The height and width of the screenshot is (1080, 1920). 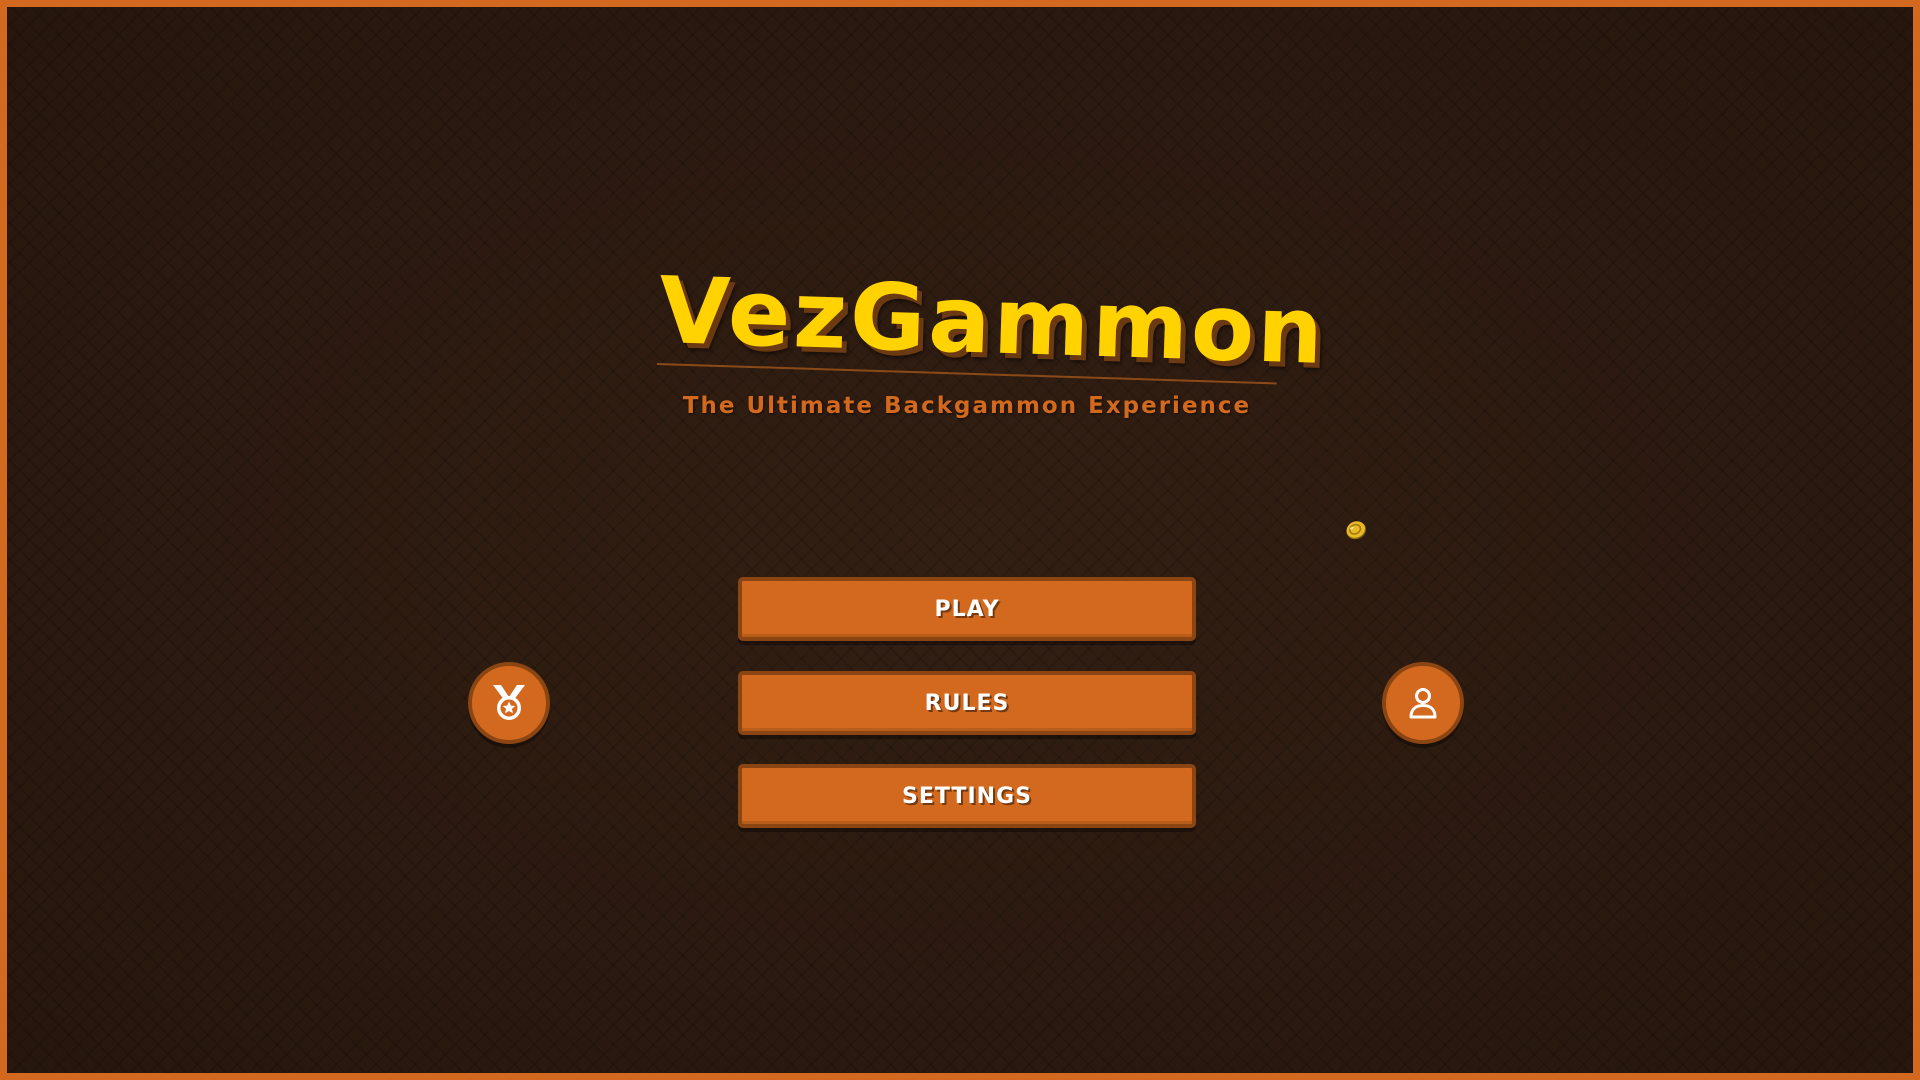 What do you see at coordinates (987, 317) in the screenshot?
I see `title-block: VezGammon` at bounding box center [987, 317].